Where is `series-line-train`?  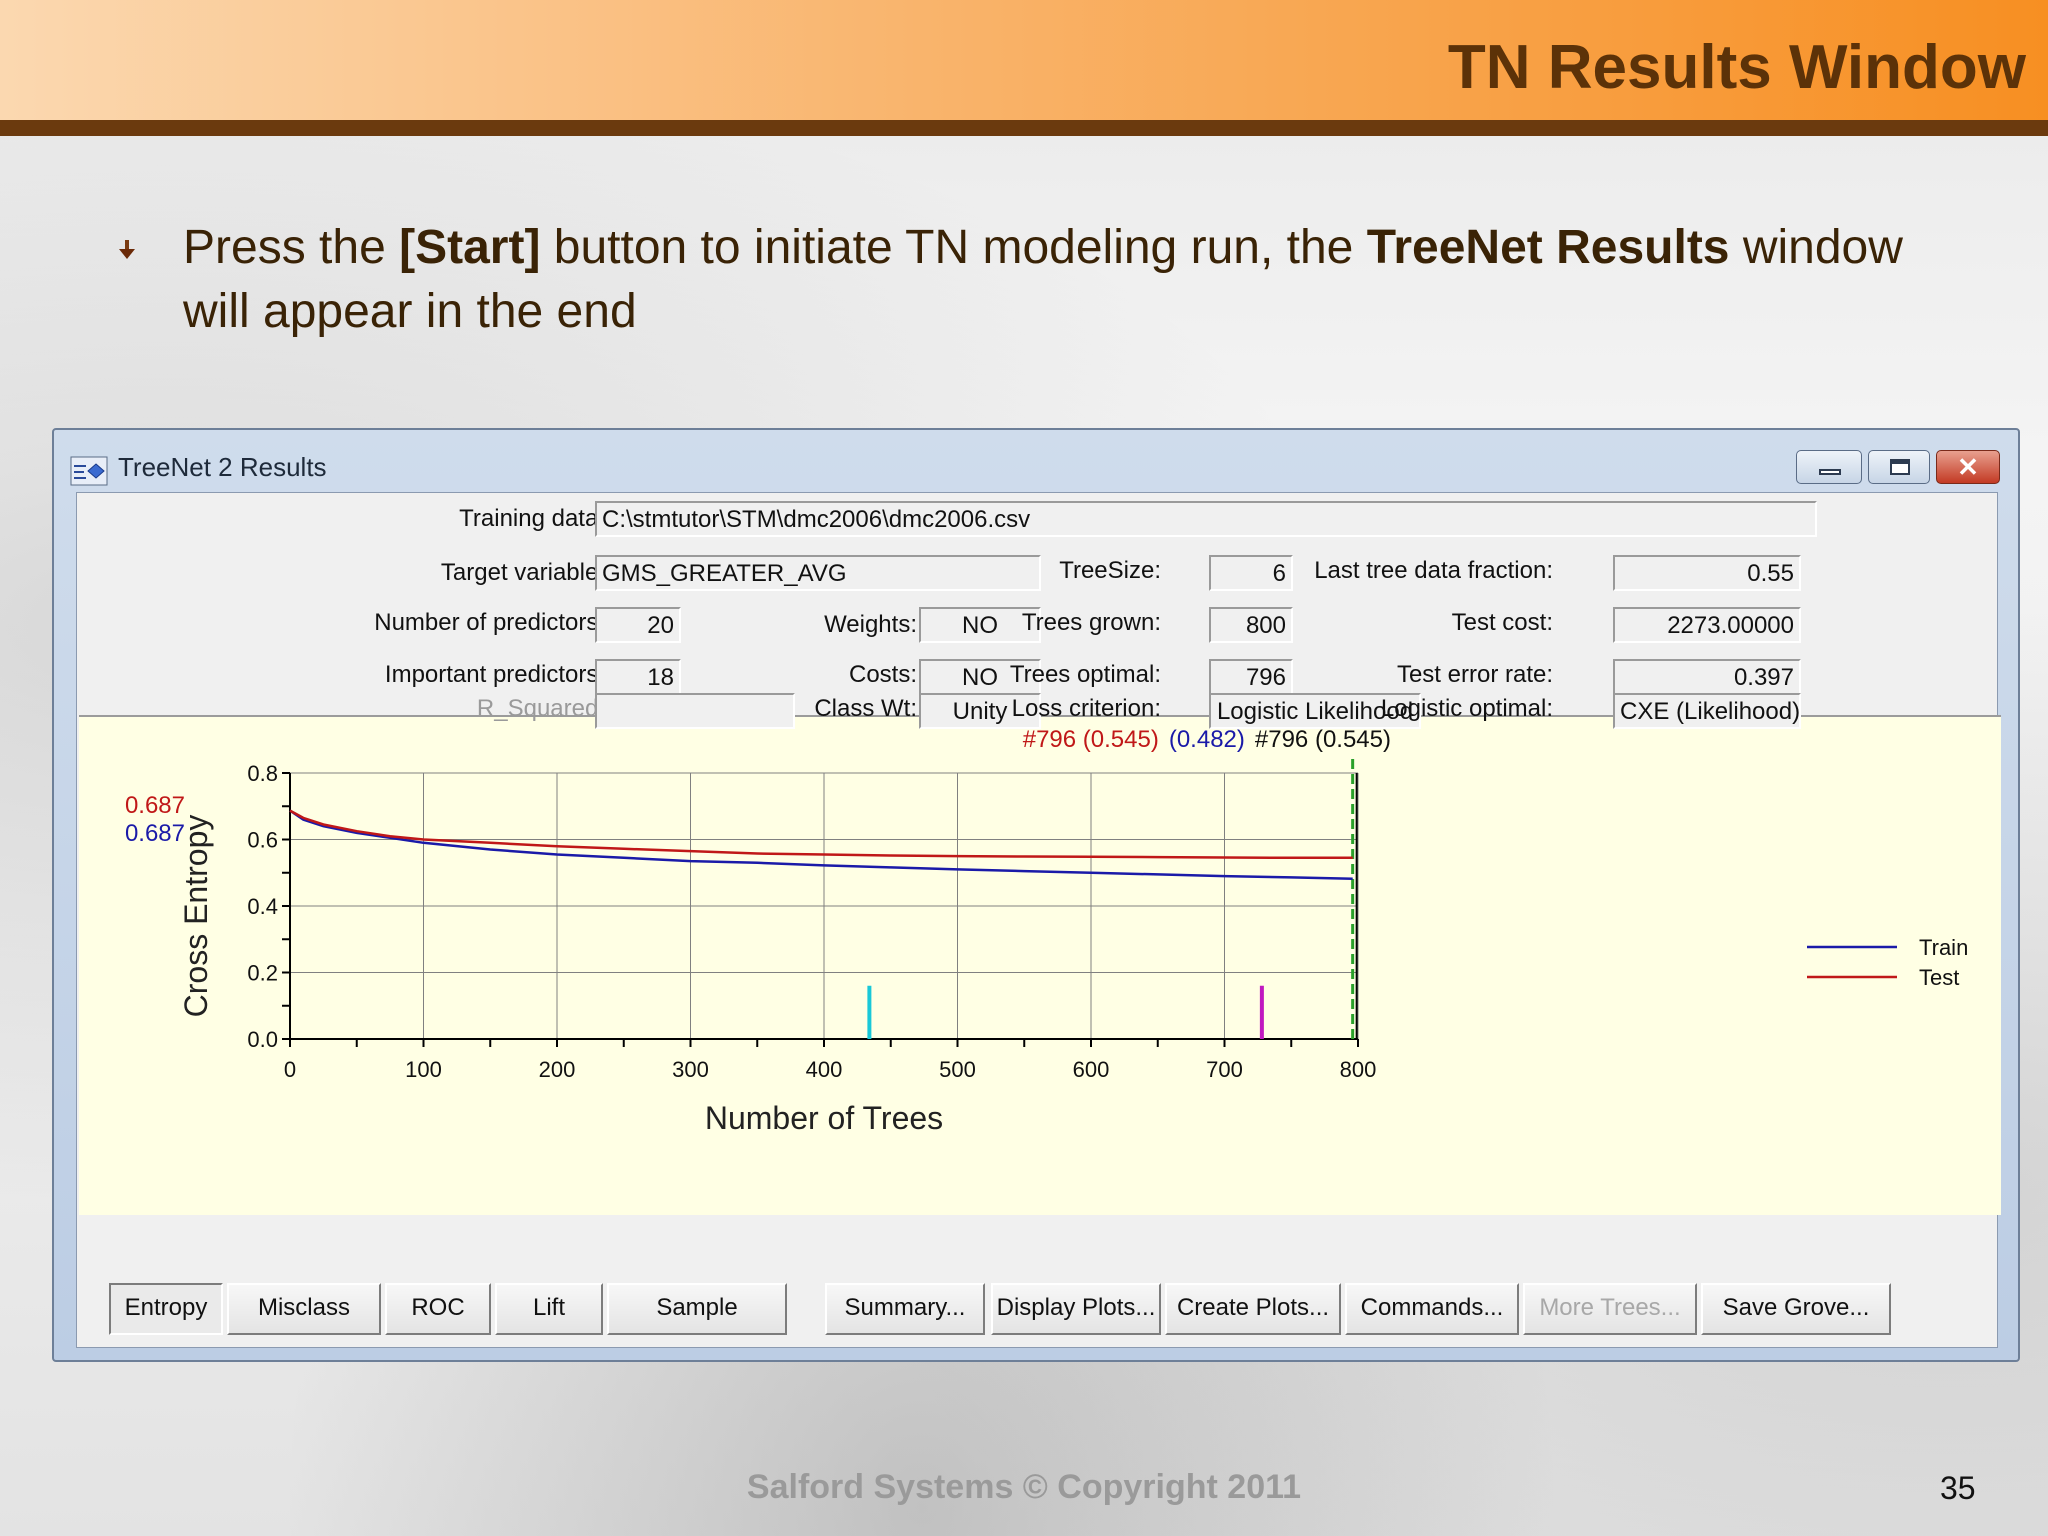
series-line-train is located at coordinates (821, 844).